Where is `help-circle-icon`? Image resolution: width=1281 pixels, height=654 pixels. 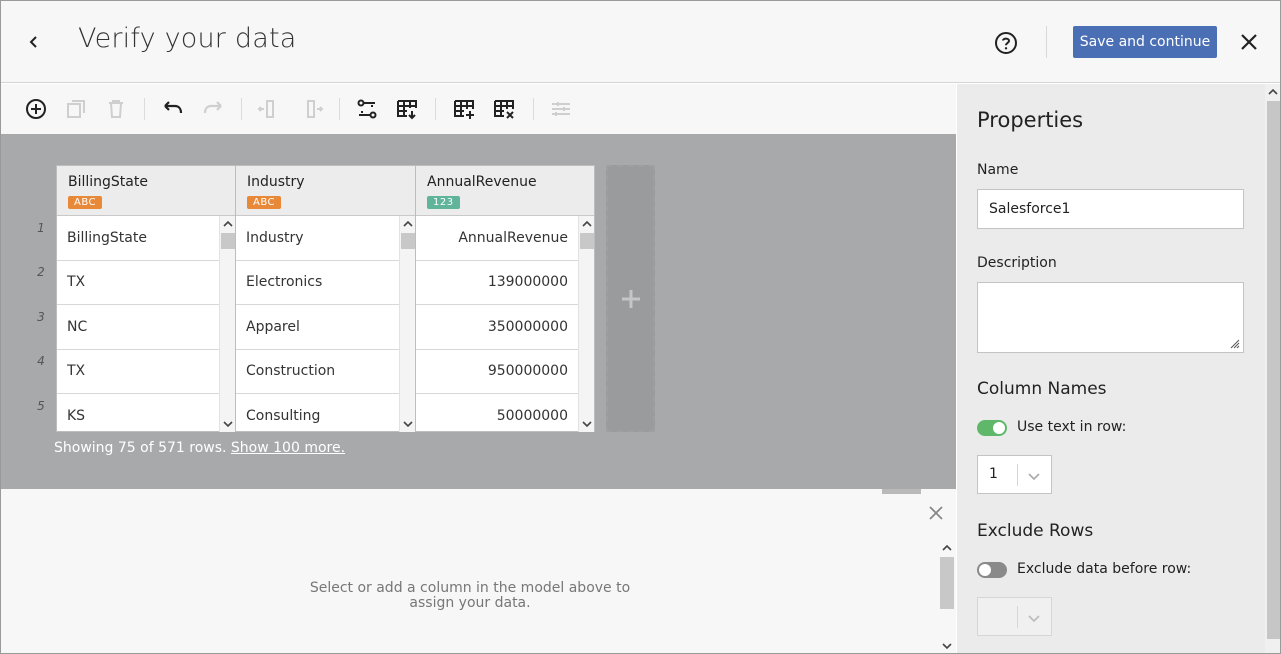 help-circle-icon is located at coordinates (1006, 43).